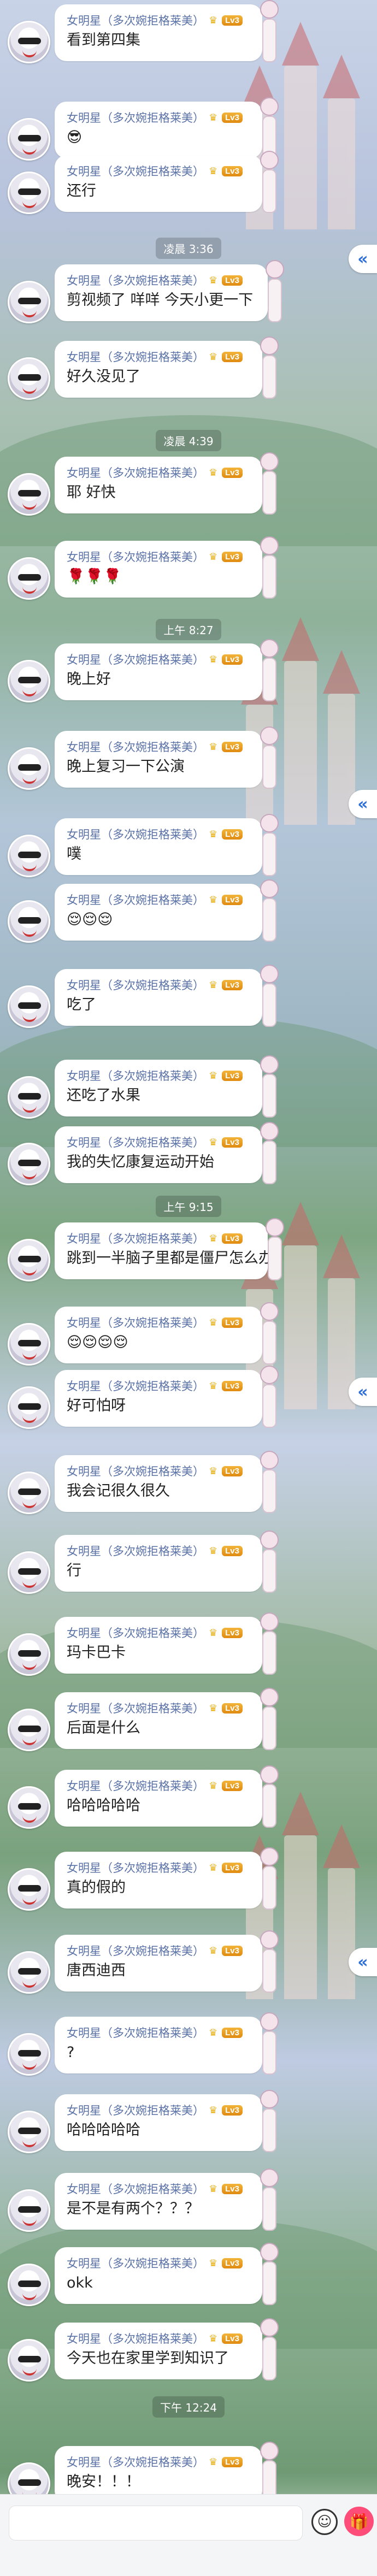 The width and height of the screenshot is (377, 2576). Describe the element at coordinates (159, 183) in the screenshot. I see `message-bubble: 女明星（多次婉拒格莱美） ♛ Lv3 还行` at that location.